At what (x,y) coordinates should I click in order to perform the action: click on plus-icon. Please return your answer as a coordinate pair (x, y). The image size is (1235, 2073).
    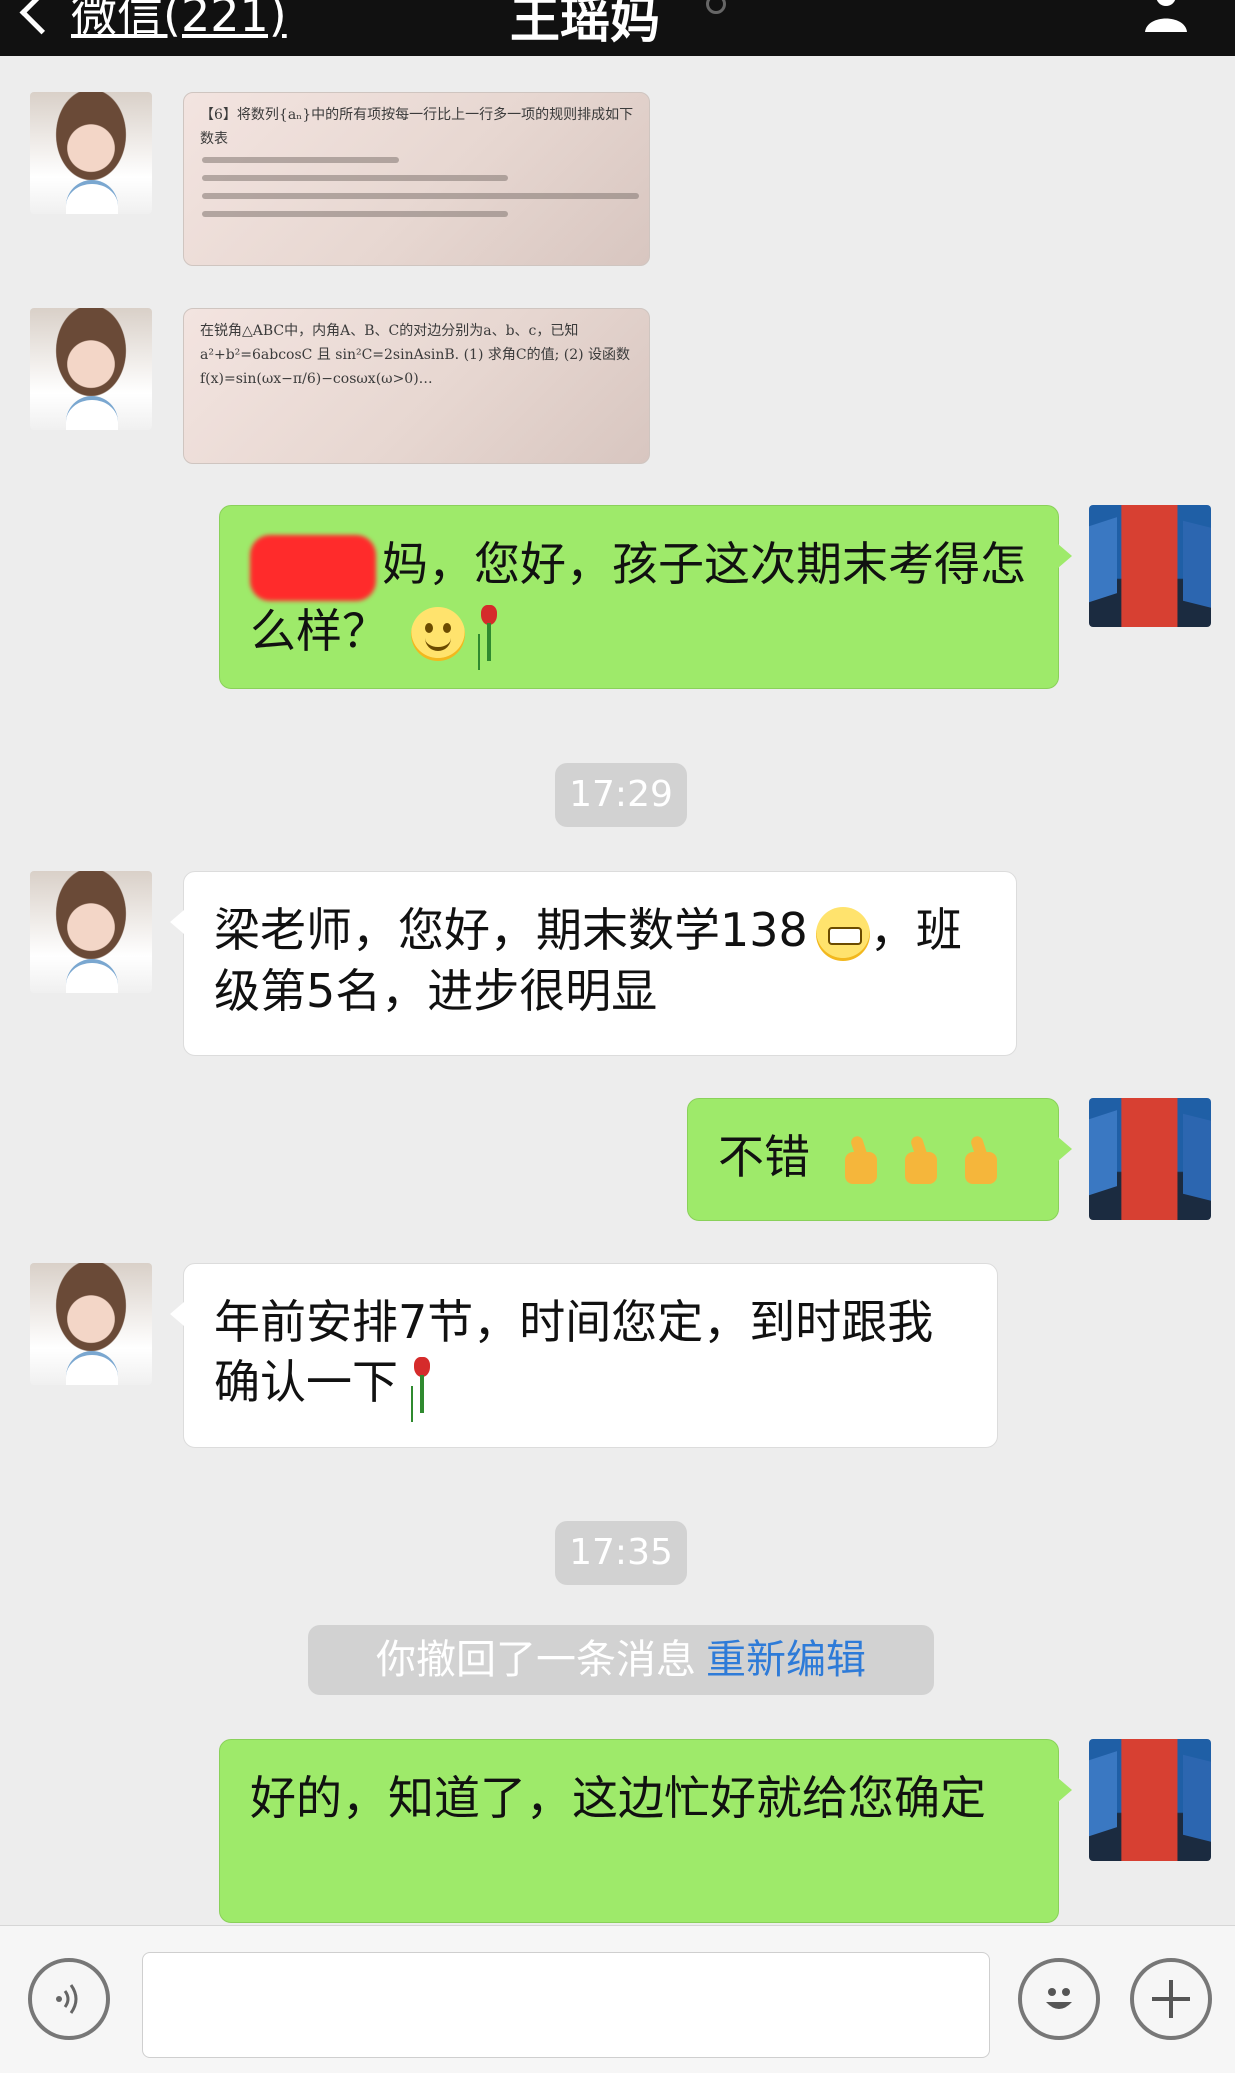
    Looking at the image, I should click on (1171, 1999).